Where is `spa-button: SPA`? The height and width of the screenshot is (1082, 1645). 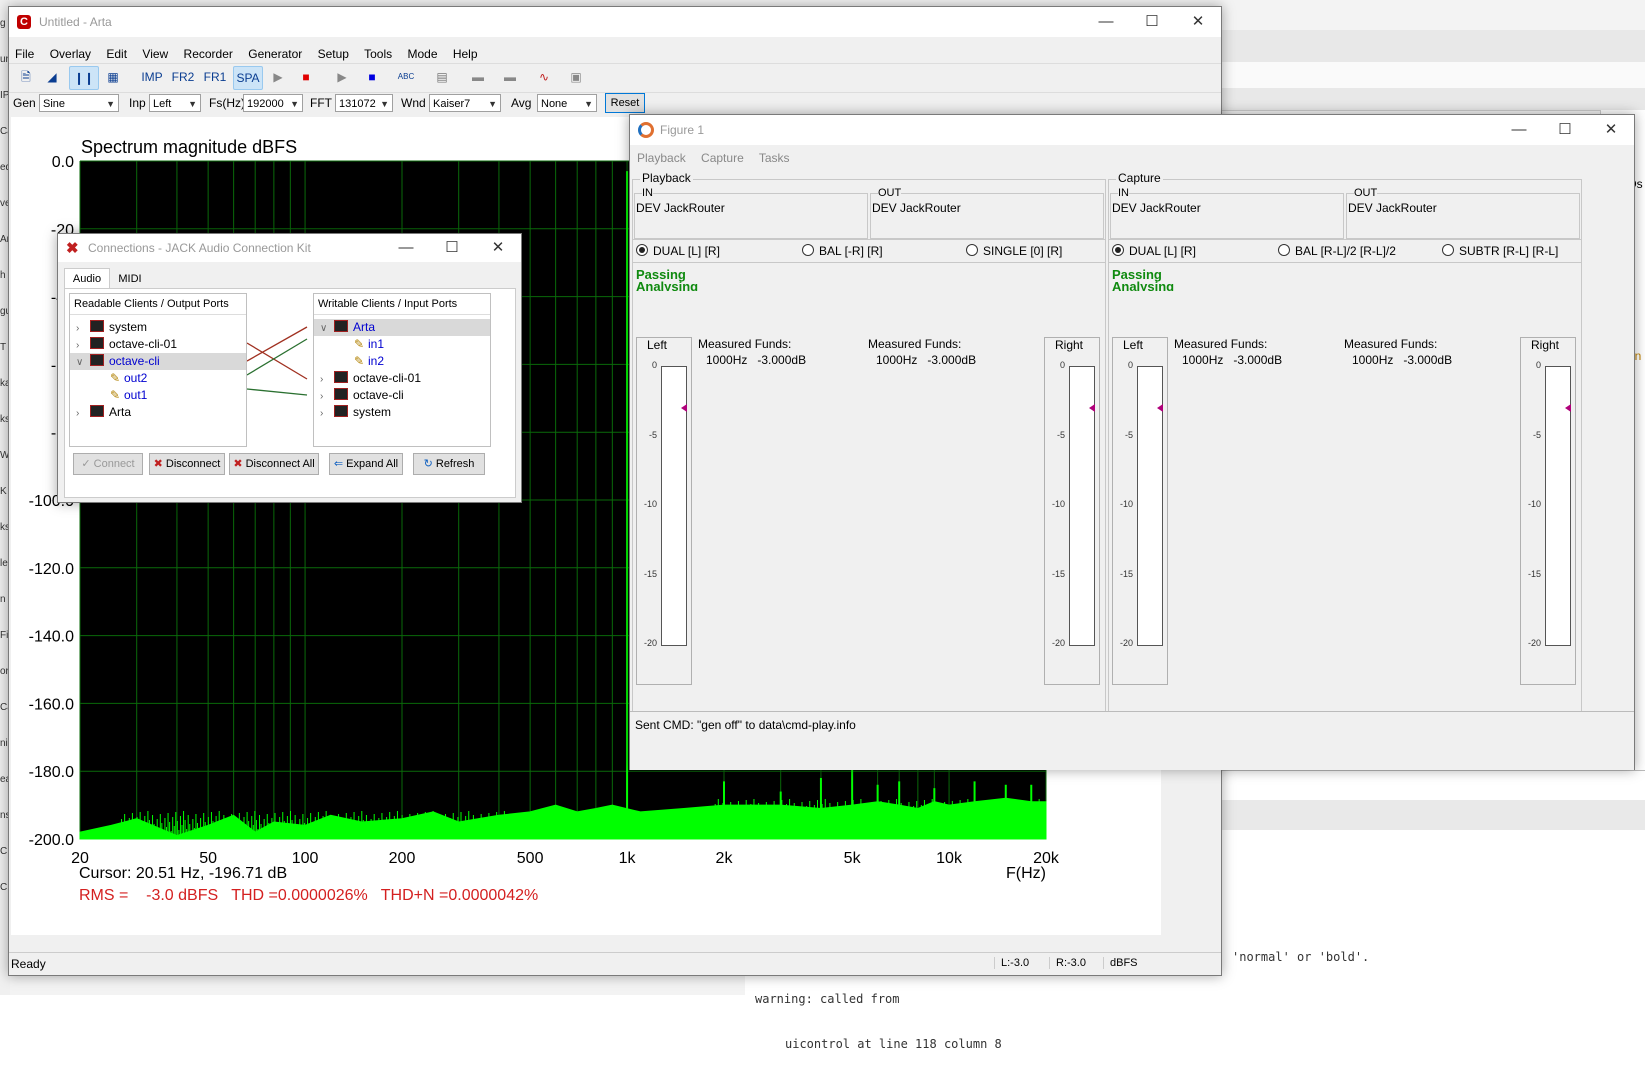
spa-button: SPA is located at coordinates (248, 78).